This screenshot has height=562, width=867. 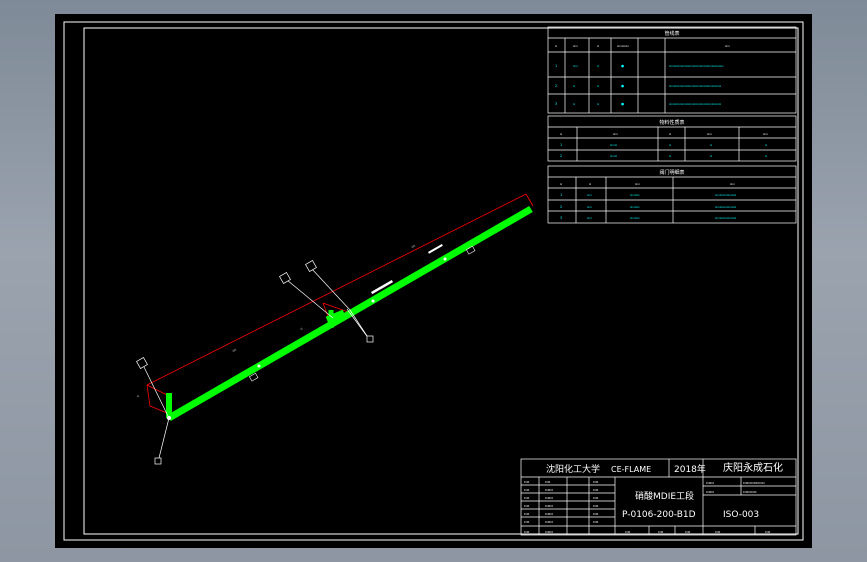 I want to click on valve-table-title: 阀门明细表, so click(x=671, y=172).